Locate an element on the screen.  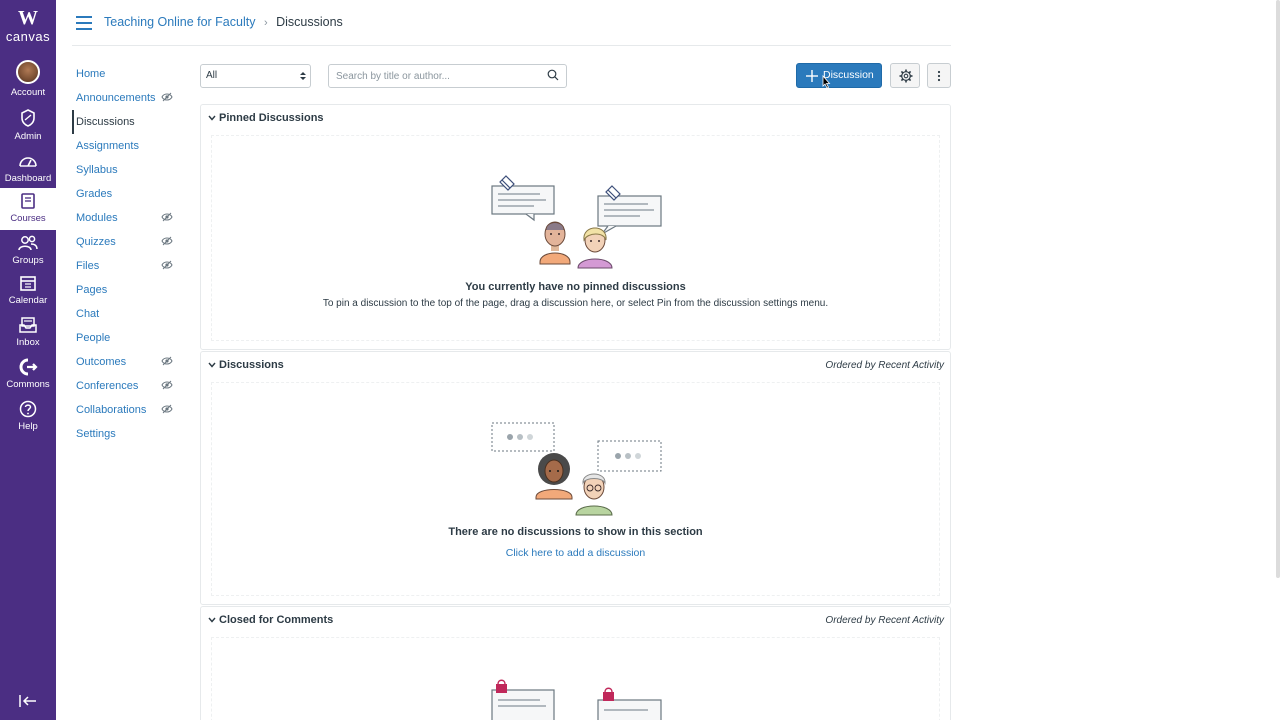
course-nav-settings: Settings is located at coordinates (127, 434).